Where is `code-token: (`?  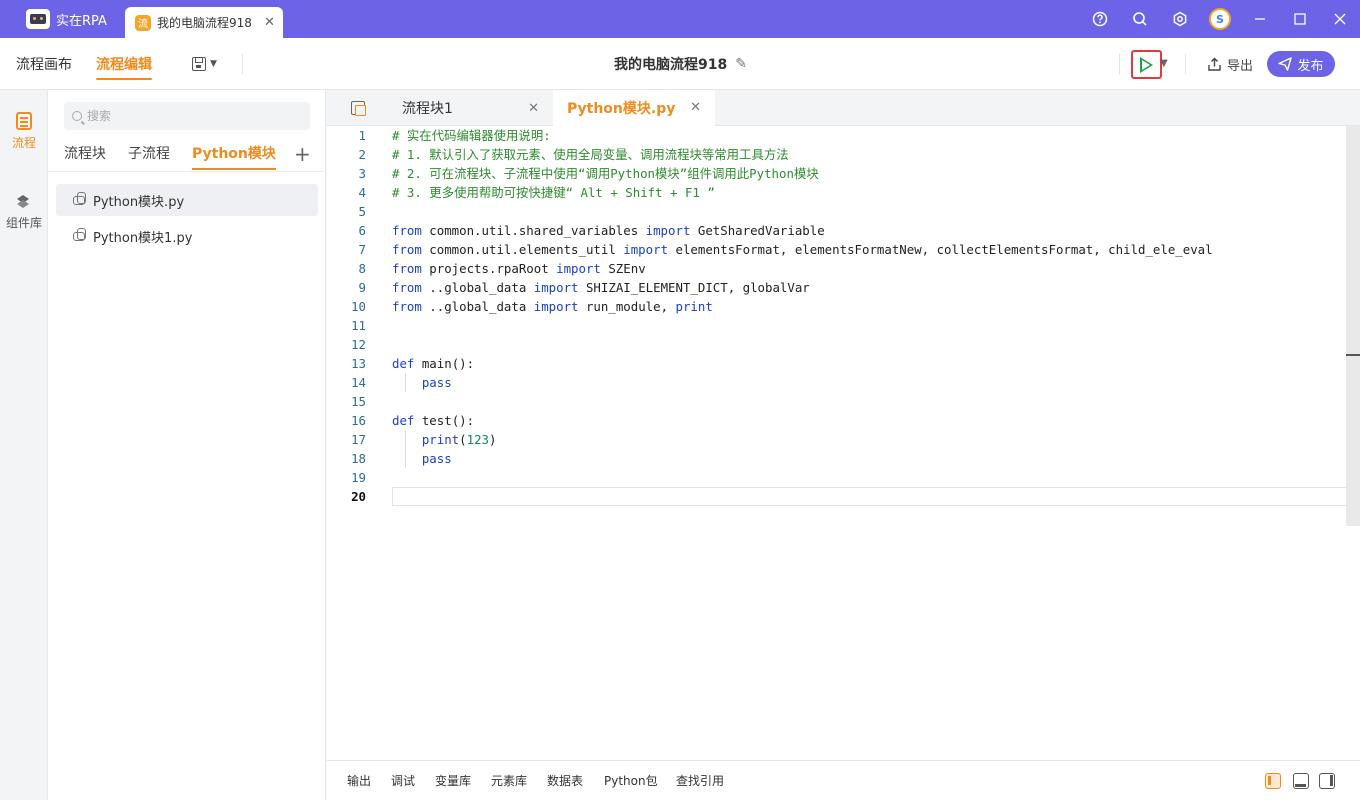
code-token: ( is located at coordinates (463, 439).